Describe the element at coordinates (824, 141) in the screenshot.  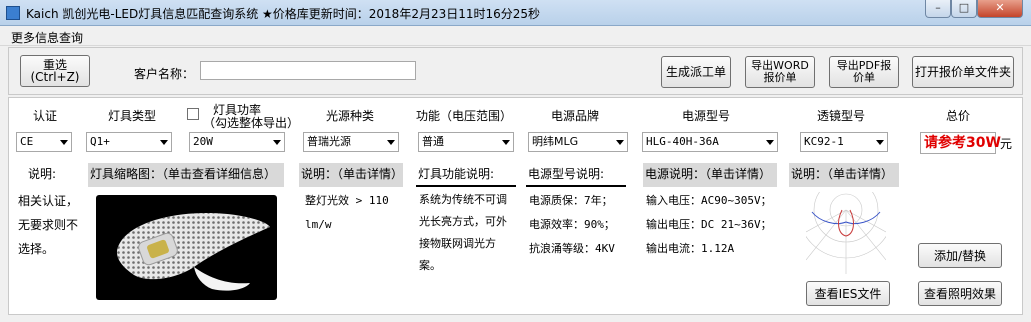
I see `lens-model-select-value: KC92-1` at that location.